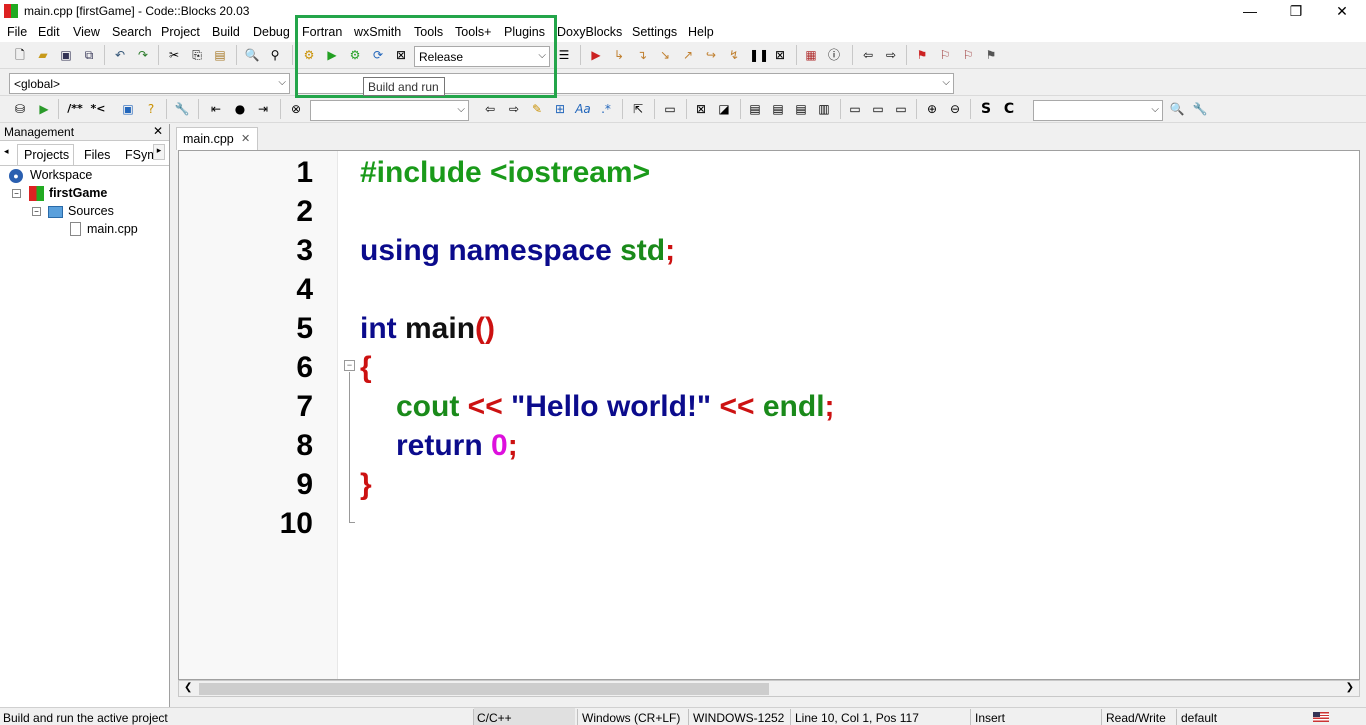 The image size is (1366, 725). Describe the element at coordinates (61, 175) in the screenshot. I see `tree-workspace: Workspace` at that location.